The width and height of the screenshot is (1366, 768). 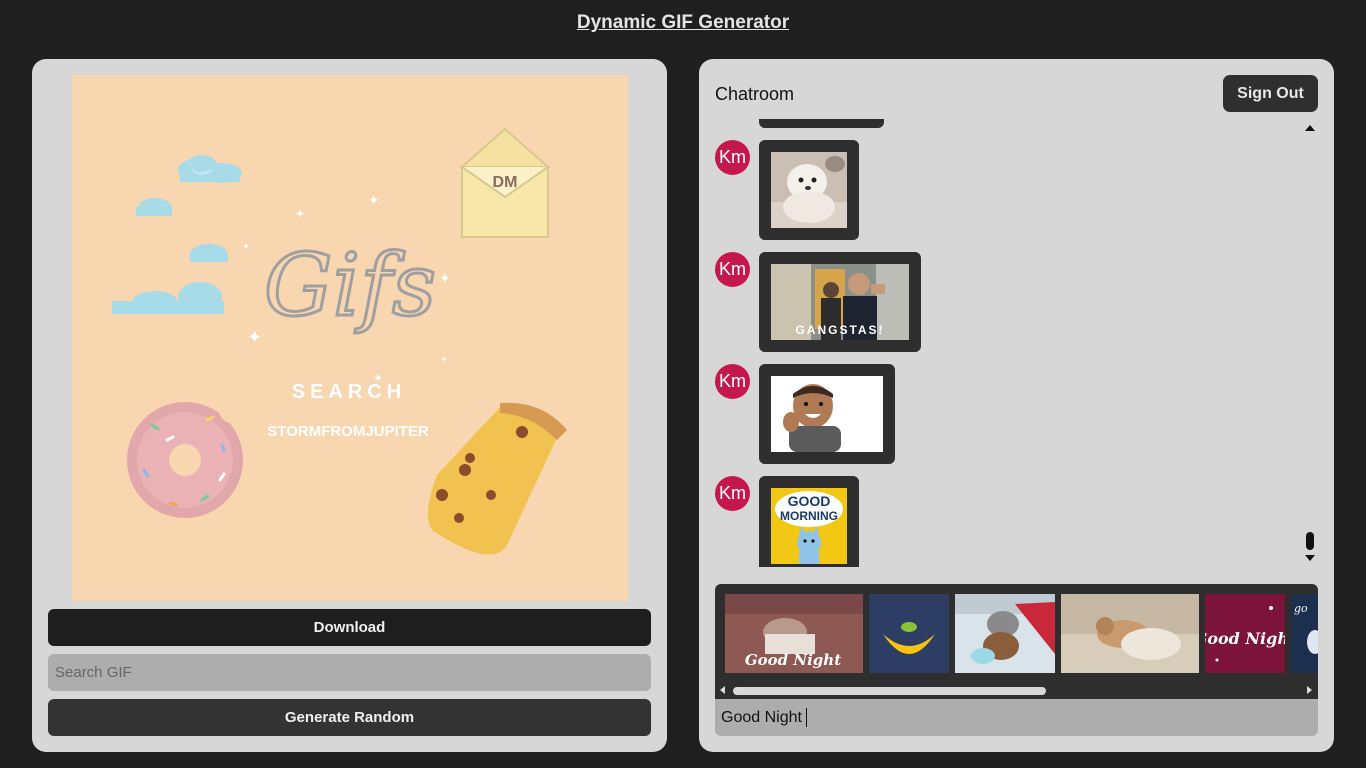 What do you see at coordinates (809, 526) in the screenshot?
I see `message-gif-image: GOOD MORNING` at bounding box center [809, 526].